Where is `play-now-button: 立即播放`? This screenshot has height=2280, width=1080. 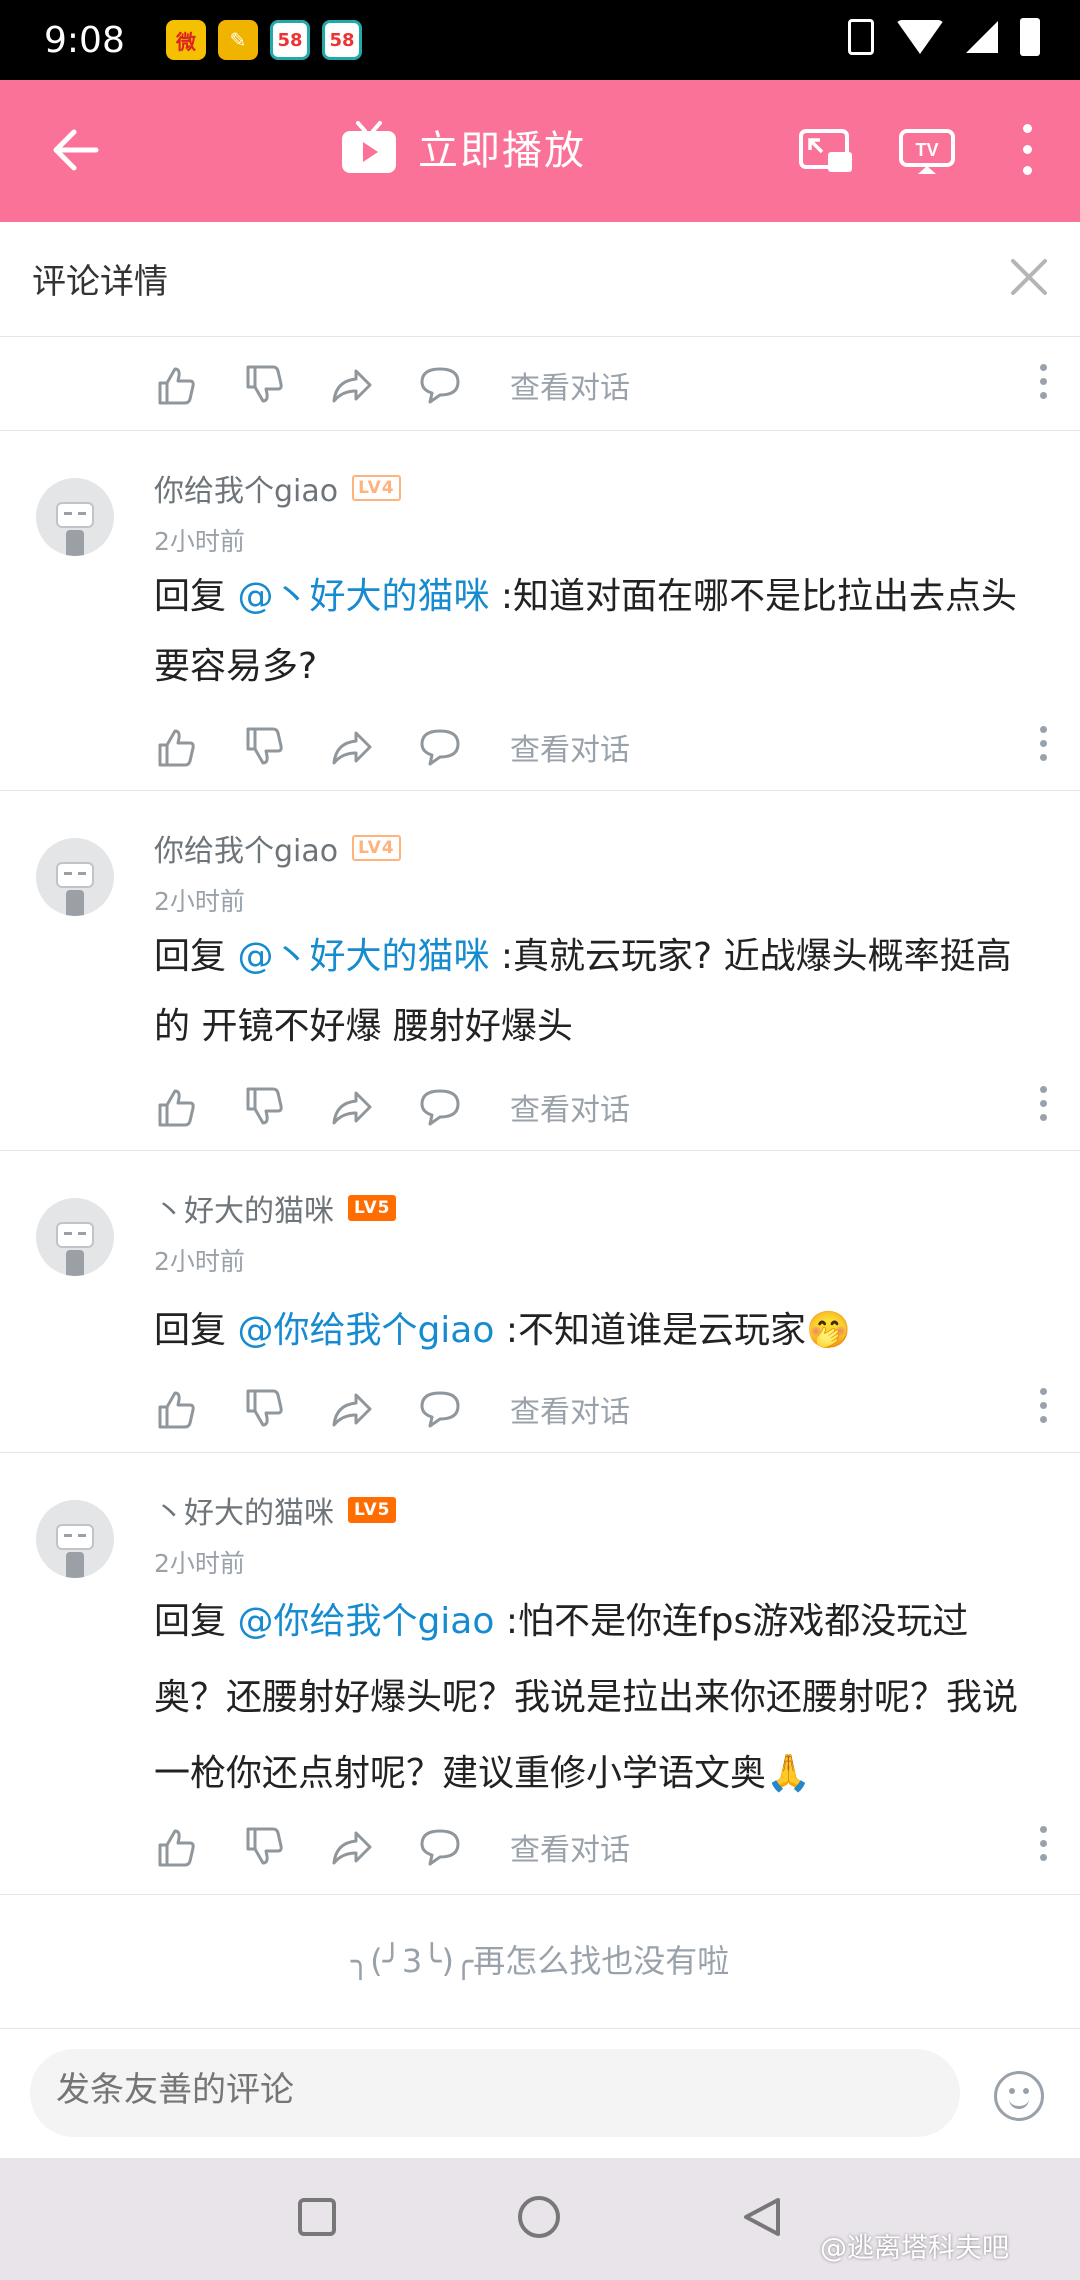 play-now-button: 立即播放 is located at coordinates (463, 147).